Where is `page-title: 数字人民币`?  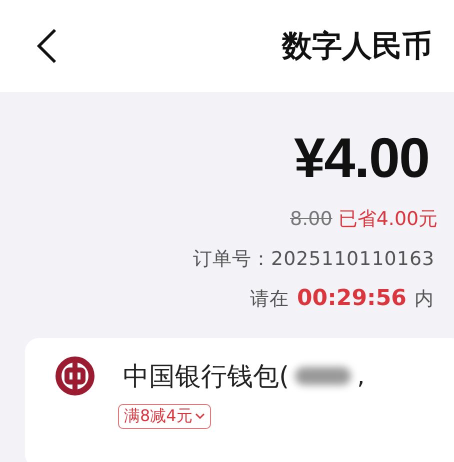
page-title: 数字人民币 is located at coordinates (357, 47).